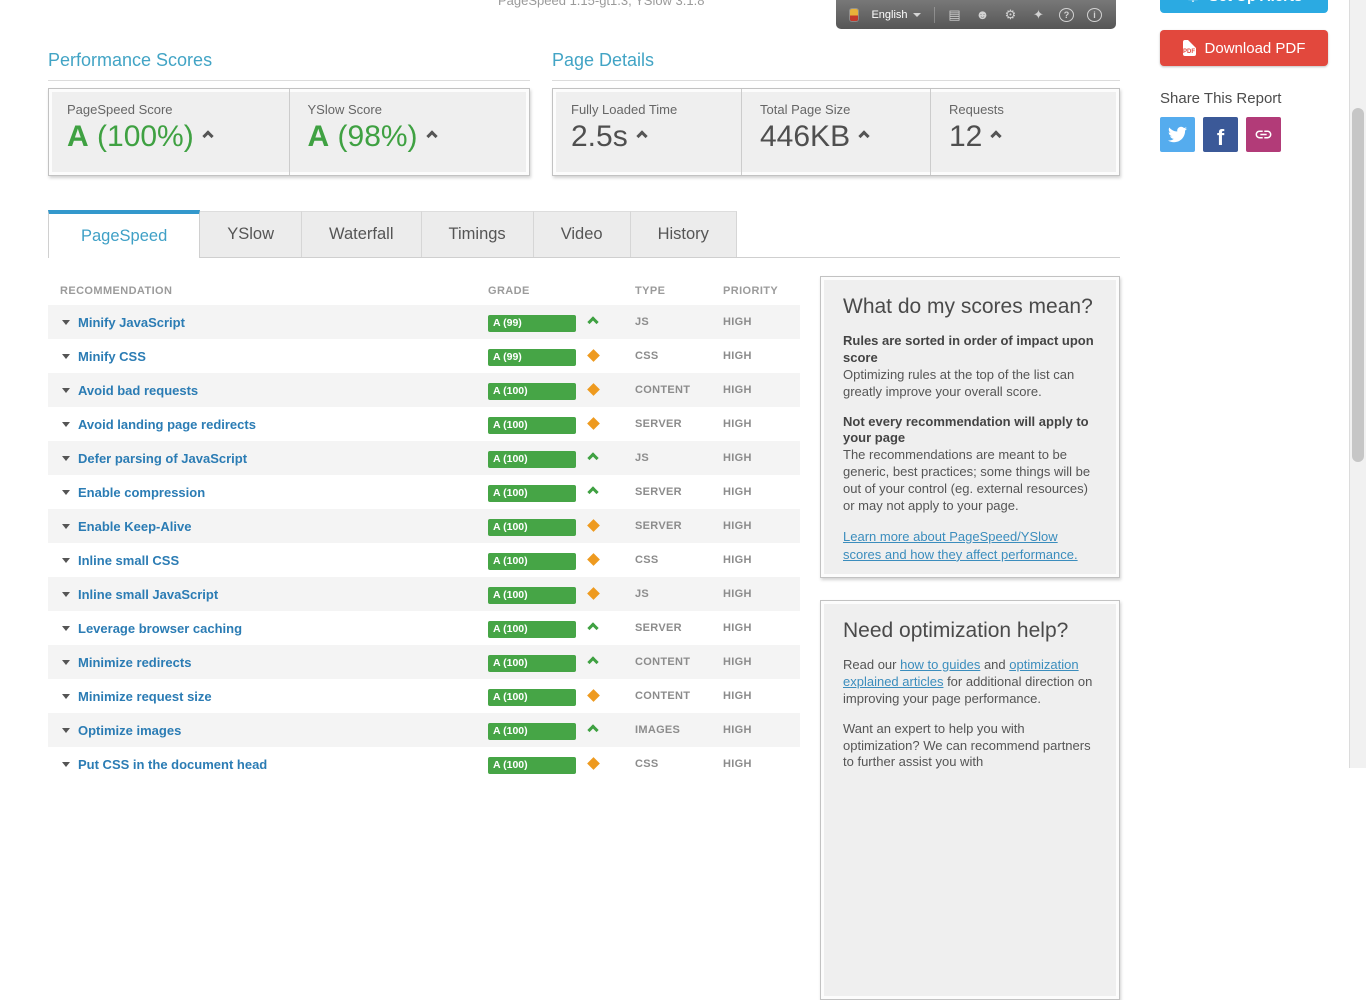 The height and width of the screenshot is (1000, 1366). Describe the element at coordinates (1244, 6) in the screenshot. I see `set-up-alerts-button: Set Up Alerts` at that location.